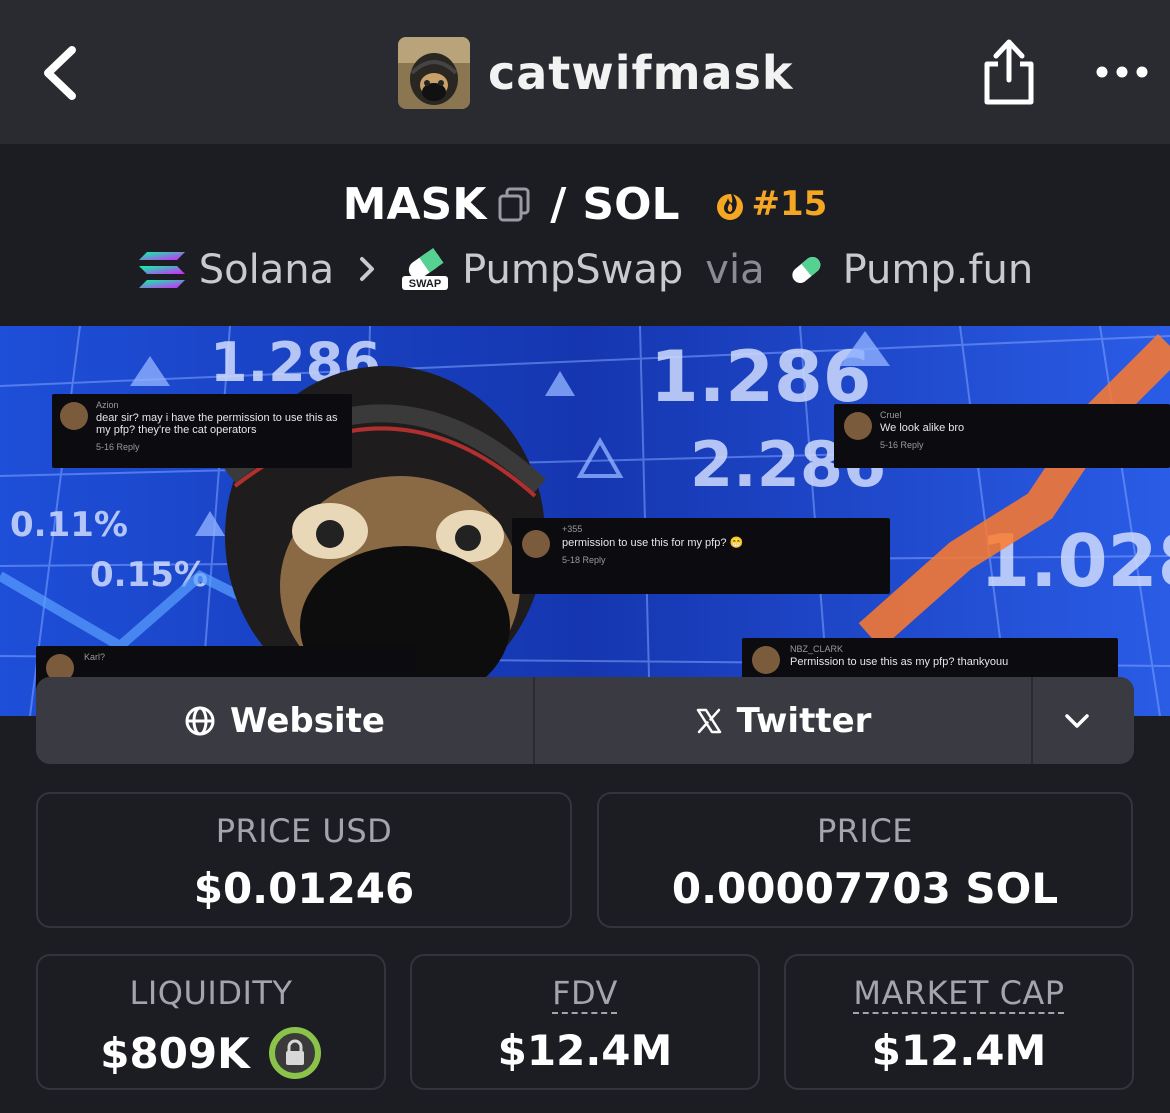 This screenshot has width=1170, height=1113. What do you see at coordinates (805, 270) in the screenshot?
I see `pill-icon` at bounding box center [805, 270].